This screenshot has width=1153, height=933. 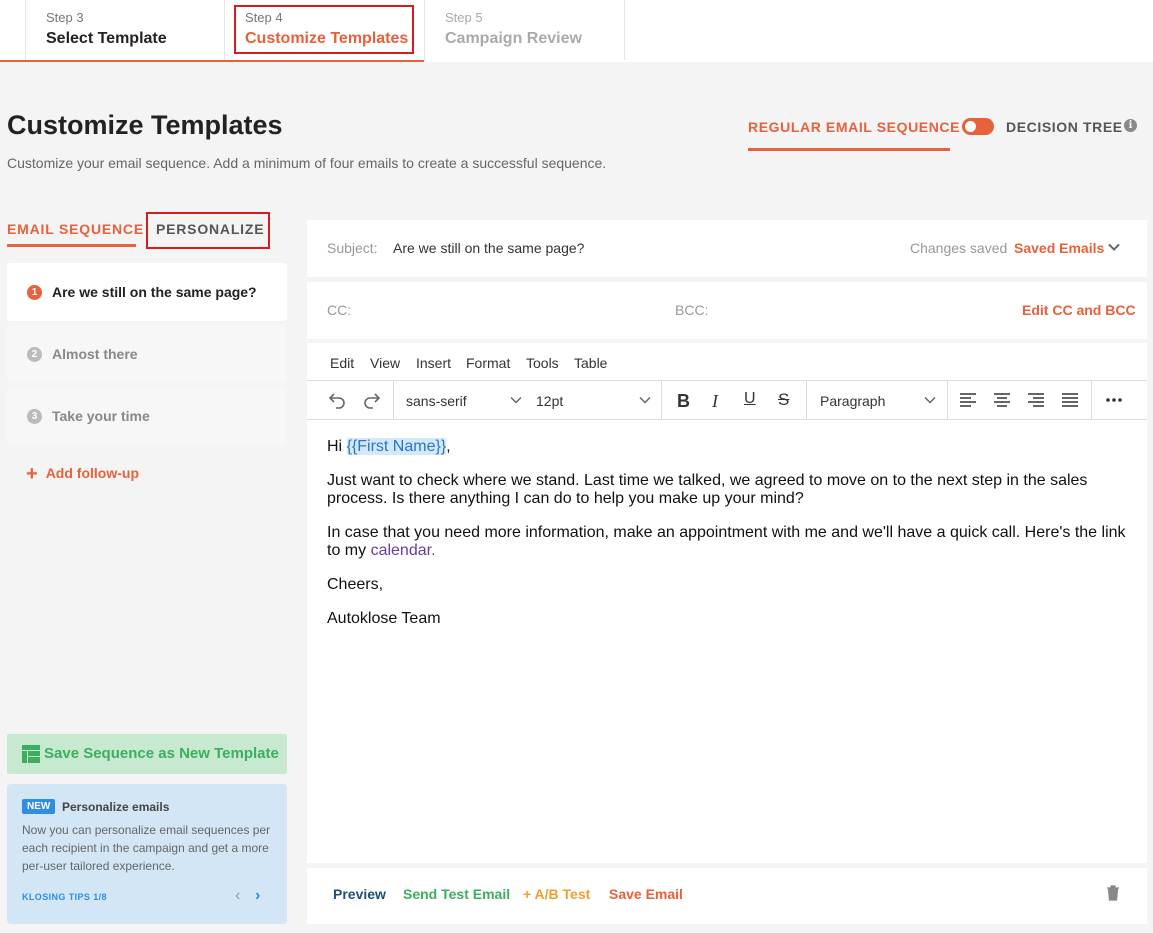 What do you see at coordinates (161, 753) in the screenshot?
I see `save-template-label: Save Sequence as New Template` at bounding box center [161, 753].